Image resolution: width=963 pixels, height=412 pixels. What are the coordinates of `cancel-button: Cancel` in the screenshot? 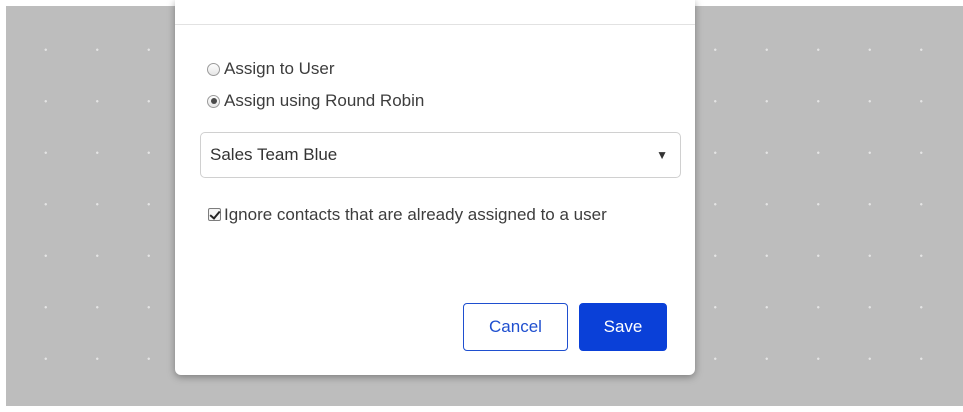 It's located at (515, 327).